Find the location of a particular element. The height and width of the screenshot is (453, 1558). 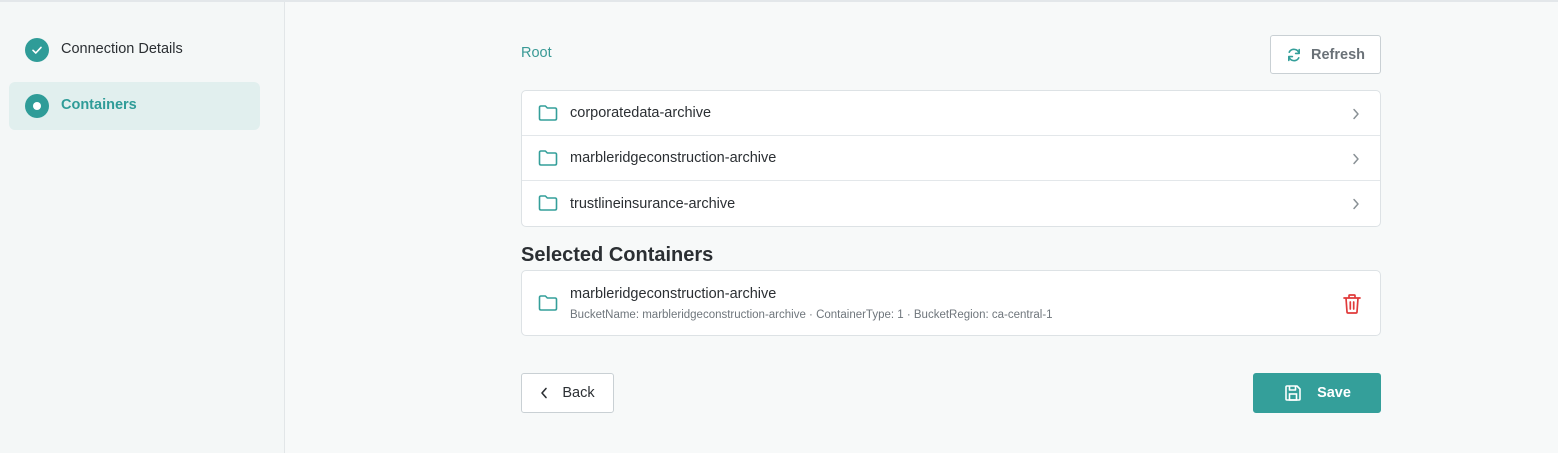

container-name: trustlineinsurance-archive is located at coordinates (653, 203).